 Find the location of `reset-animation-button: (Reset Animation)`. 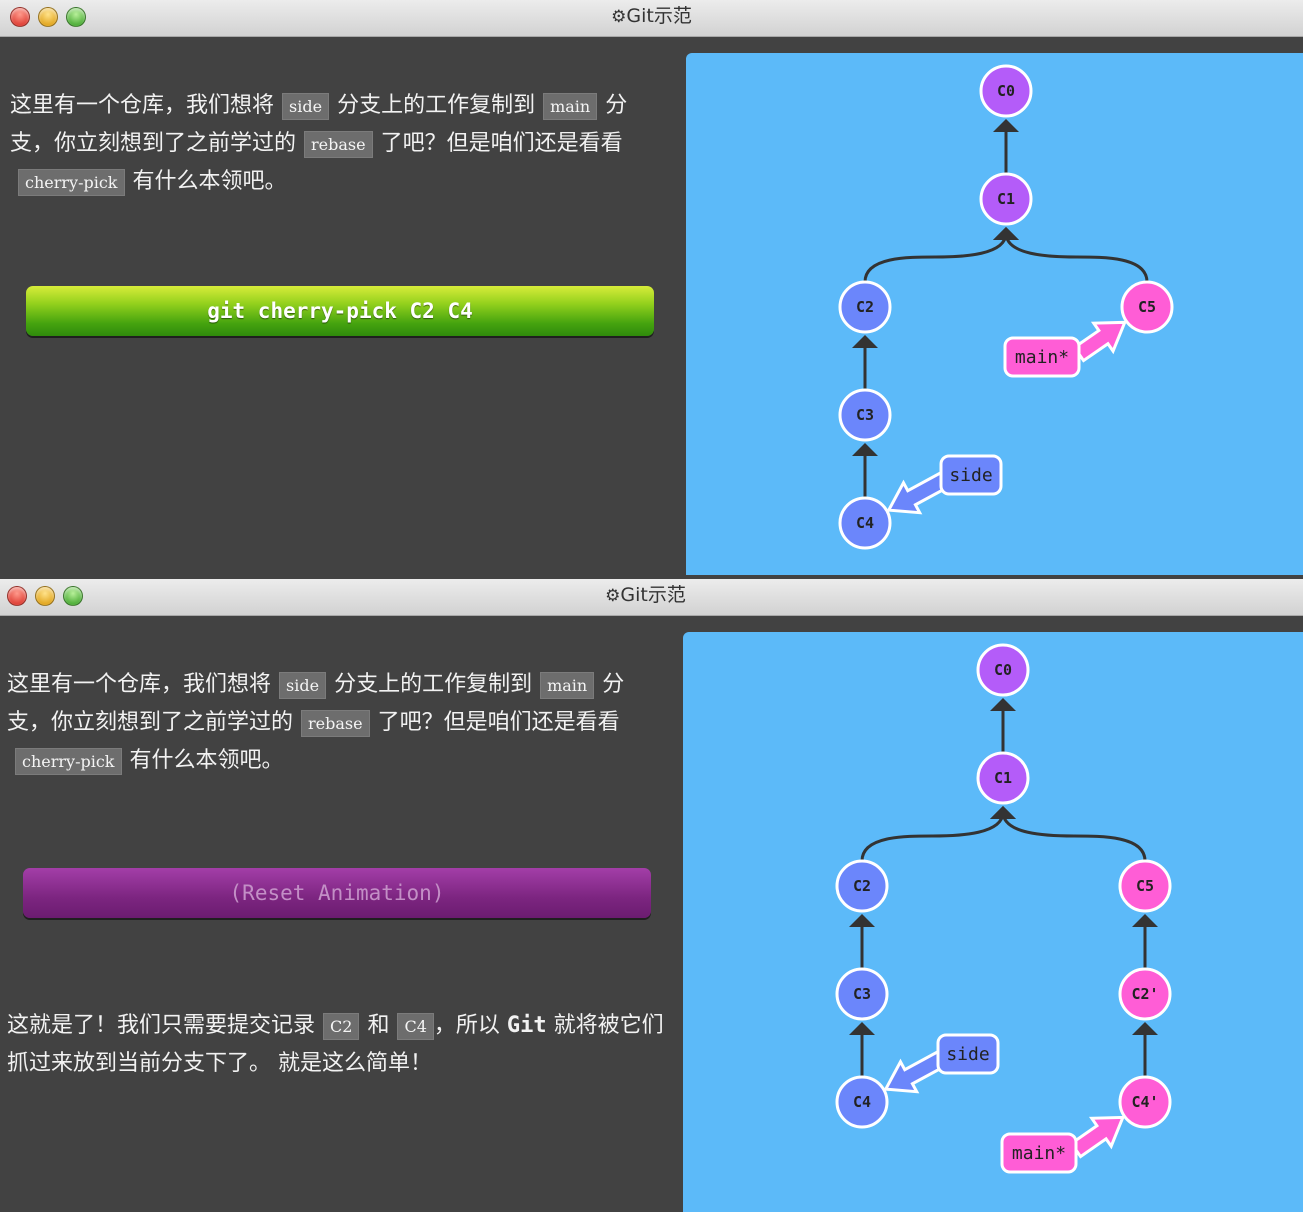

reset-animation-button: (Reset Animation) is located at coordinates (337, 893).